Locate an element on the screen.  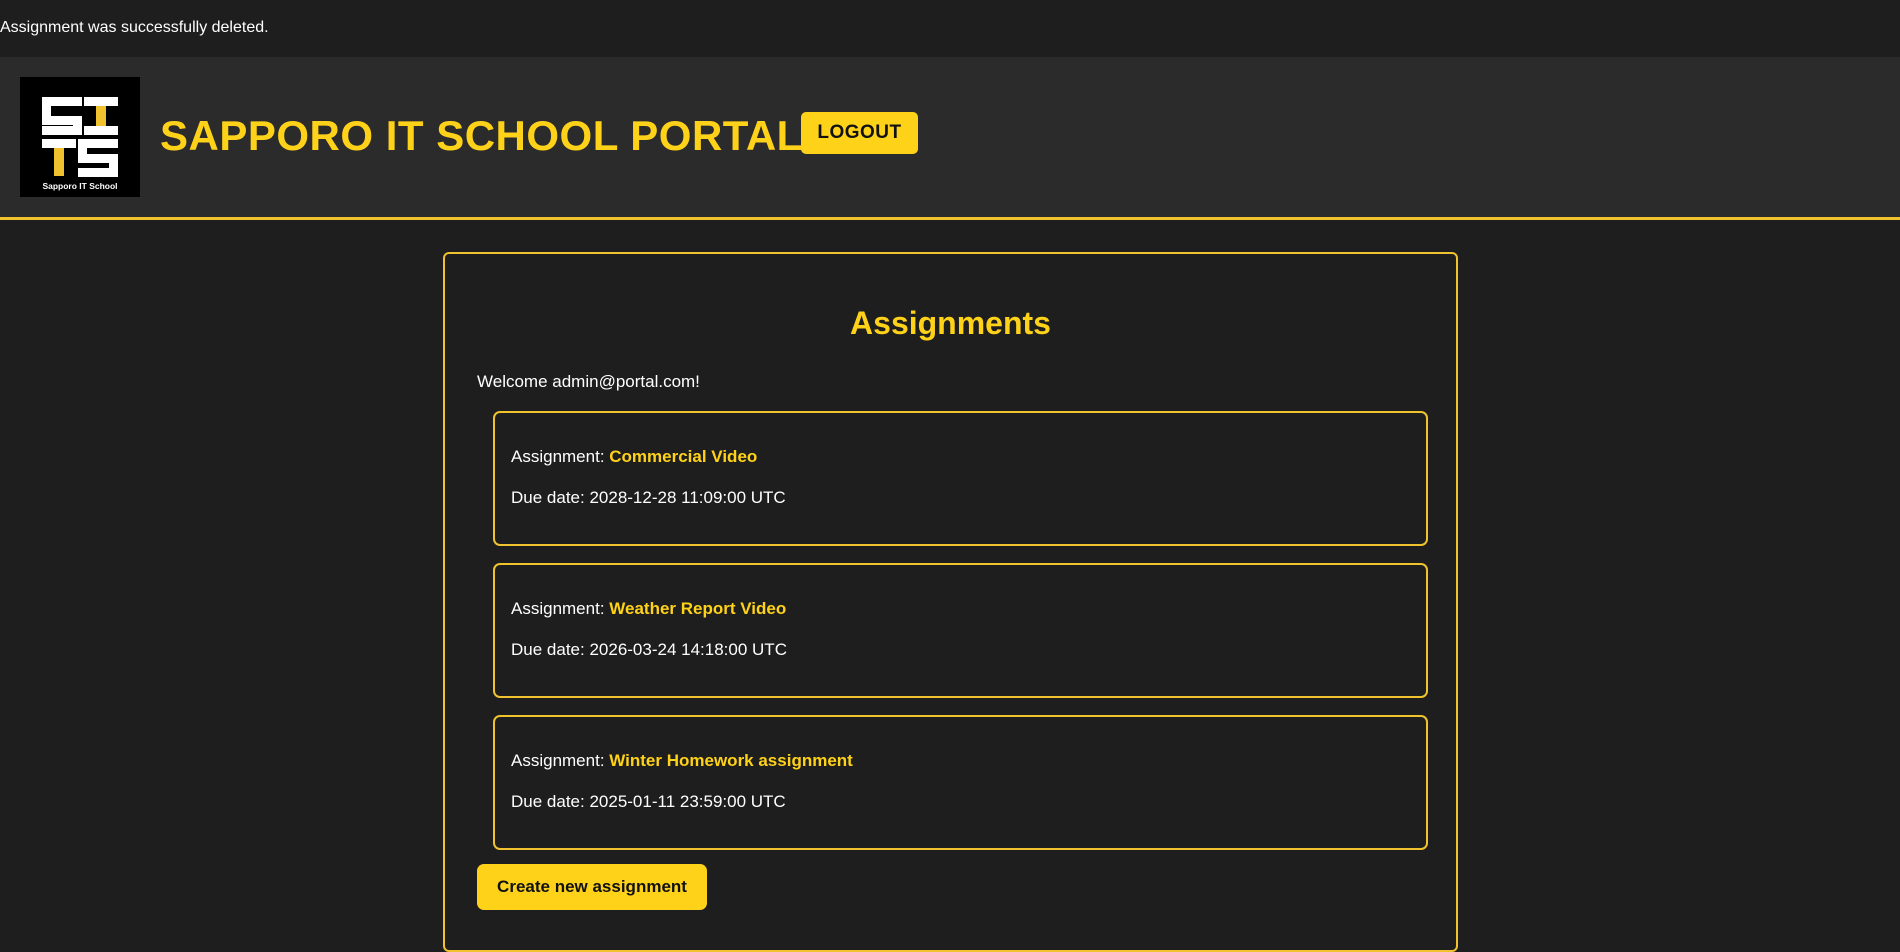
site-title: SAPPORO IT SCHOOL PORTAL is located at coordinates (481, 135).